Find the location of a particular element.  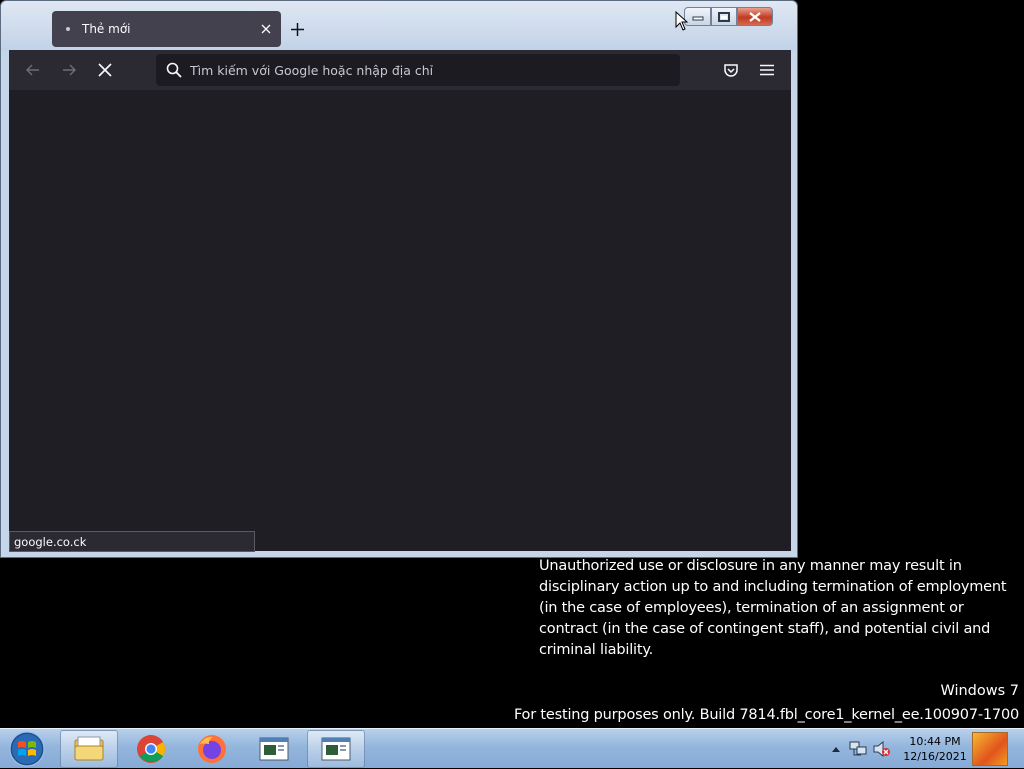

taskbar-chrome is located at coordinates (151, 749).